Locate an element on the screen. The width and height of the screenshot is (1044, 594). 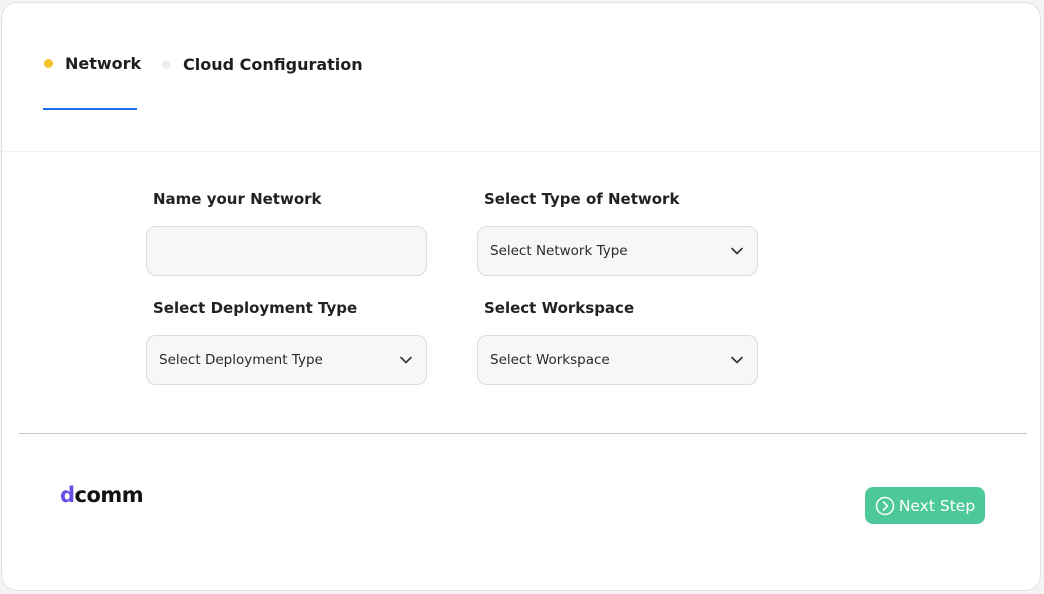
dcomm-logo: dcomm is located at coordinates (102, 495).